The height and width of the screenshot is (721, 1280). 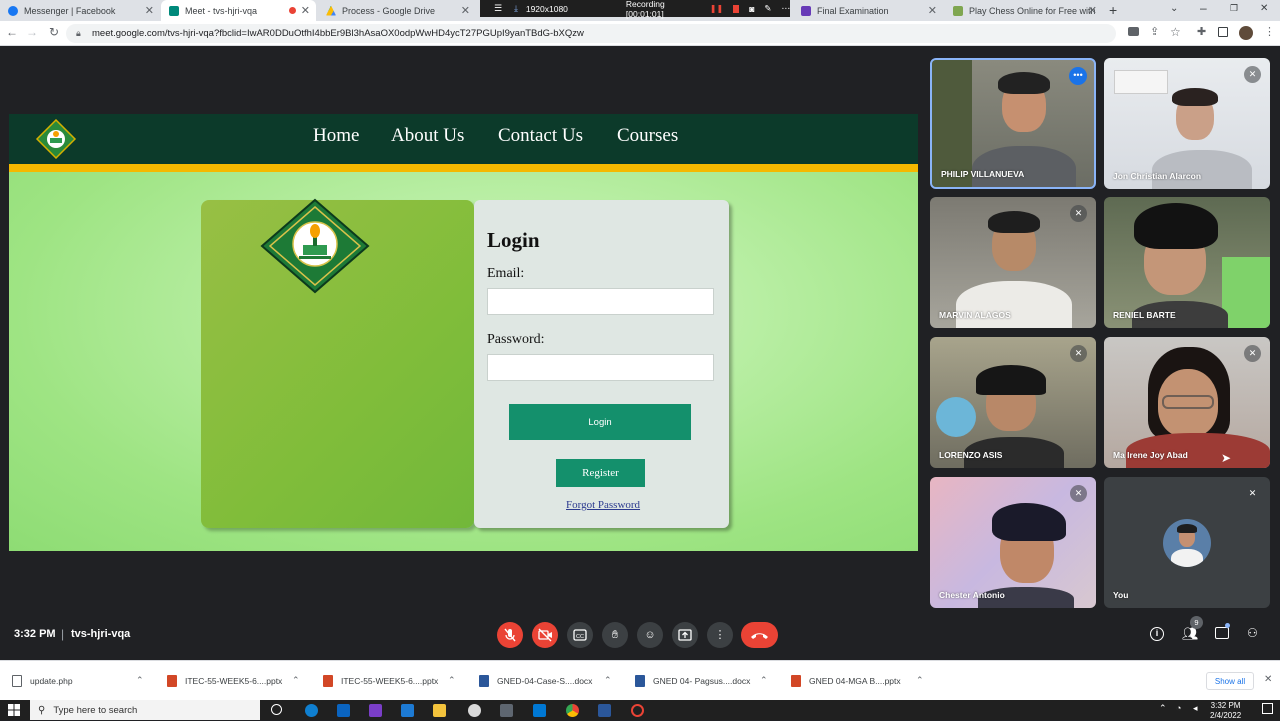 I want to click on participant-tile: ✕ Ma Irene Joy Abad ➤, so click(x=1187, y=402).